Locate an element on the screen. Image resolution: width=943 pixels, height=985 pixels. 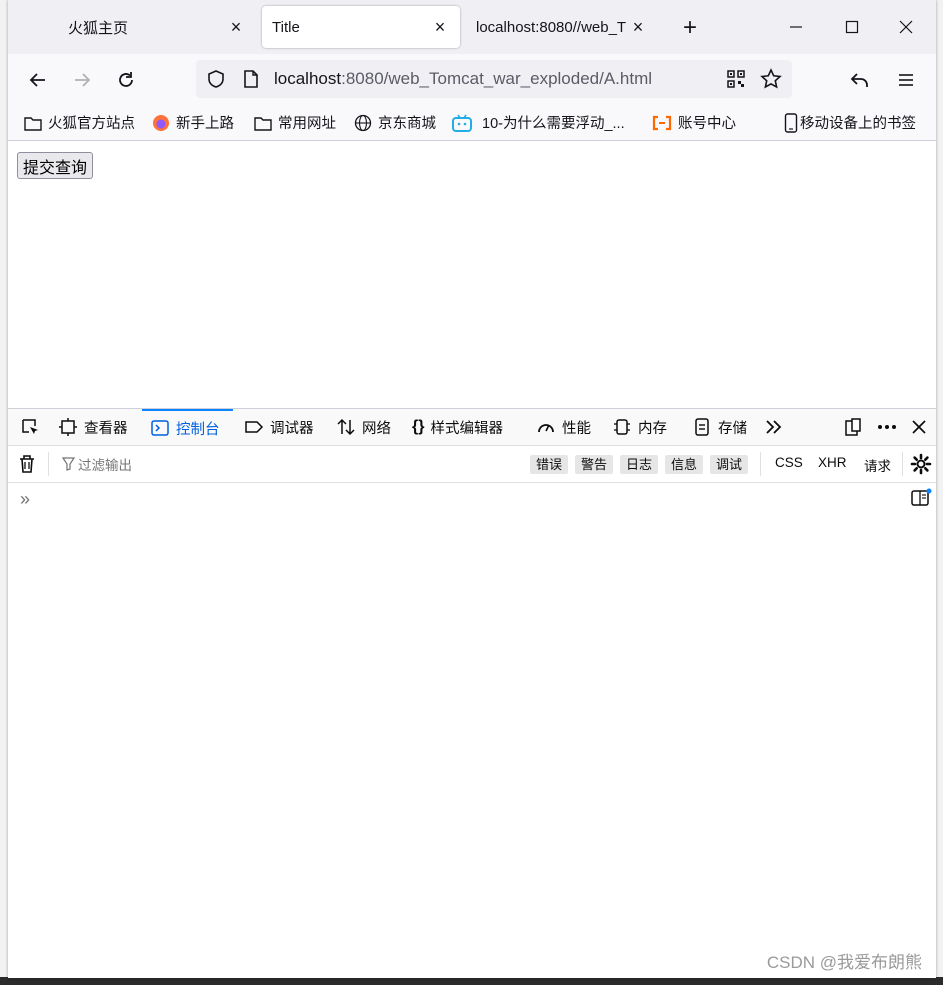
devtools-tab-console: 控制台 is located at coordinates (187, 427).